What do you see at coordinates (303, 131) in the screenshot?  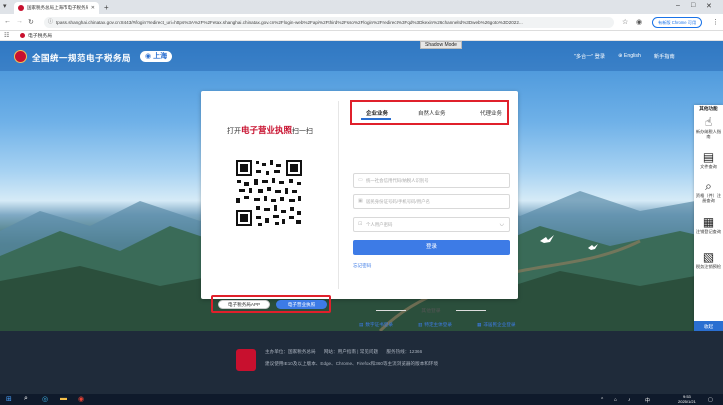 I see `qr-title-suffix: 扫一扫` at bounding box center [303, 131].